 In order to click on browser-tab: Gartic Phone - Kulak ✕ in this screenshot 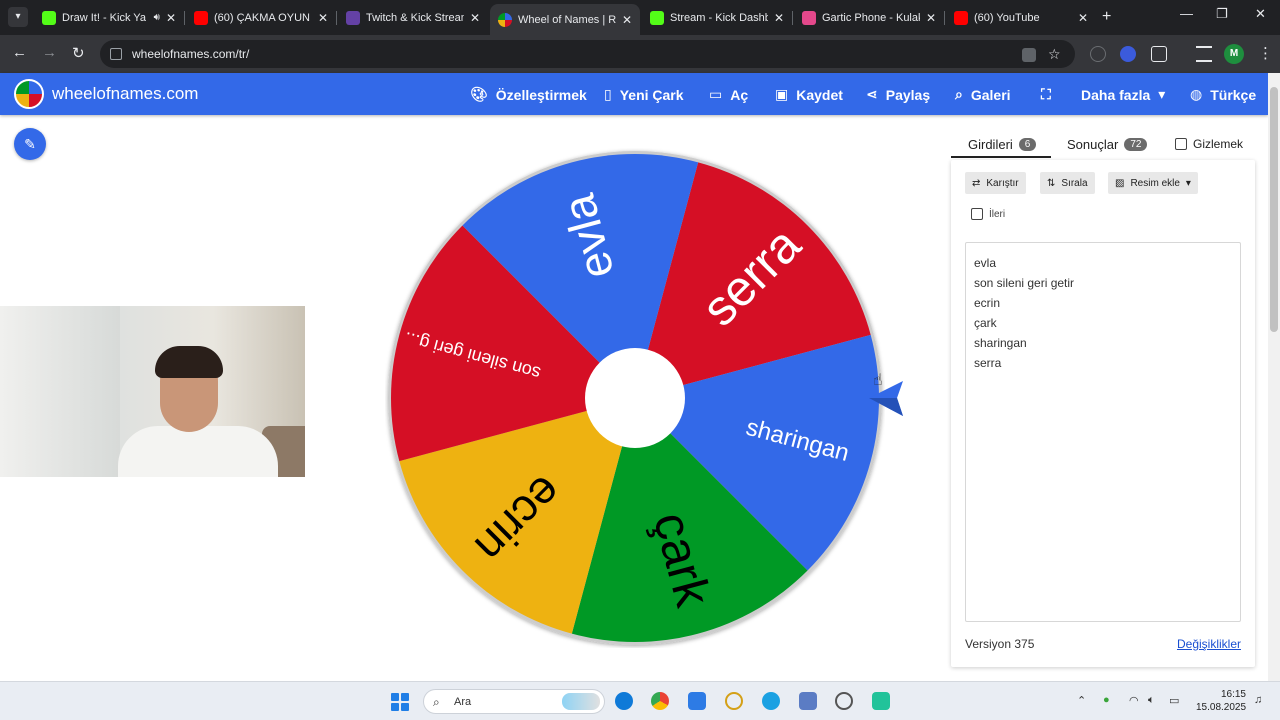, I will do `click(869, 17)`.